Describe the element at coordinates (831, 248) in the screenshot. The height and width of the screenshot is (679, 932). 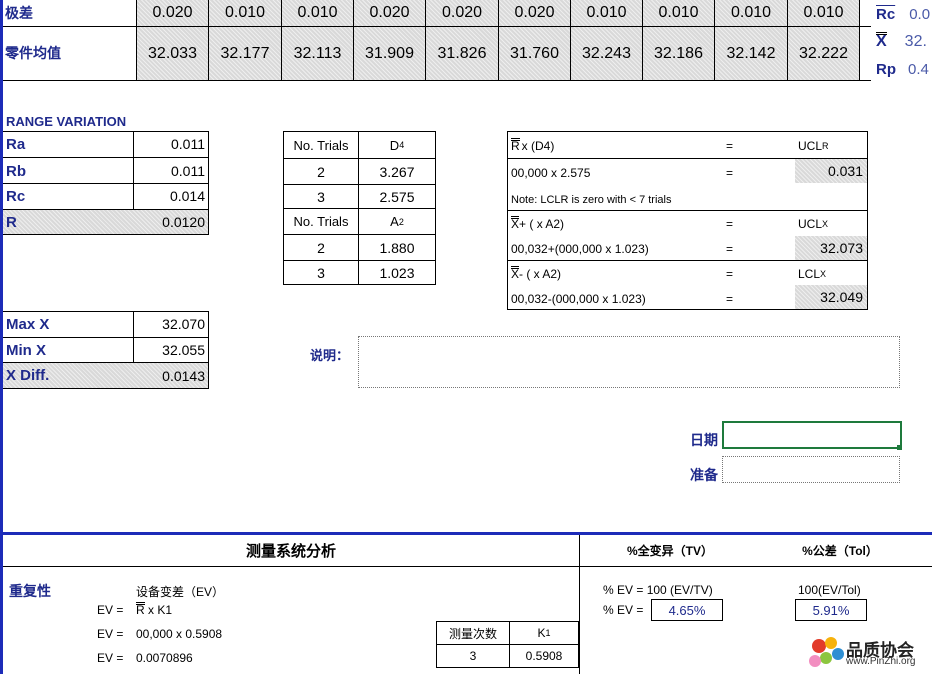
I see `ucl-x-value: 32.073` at that location.